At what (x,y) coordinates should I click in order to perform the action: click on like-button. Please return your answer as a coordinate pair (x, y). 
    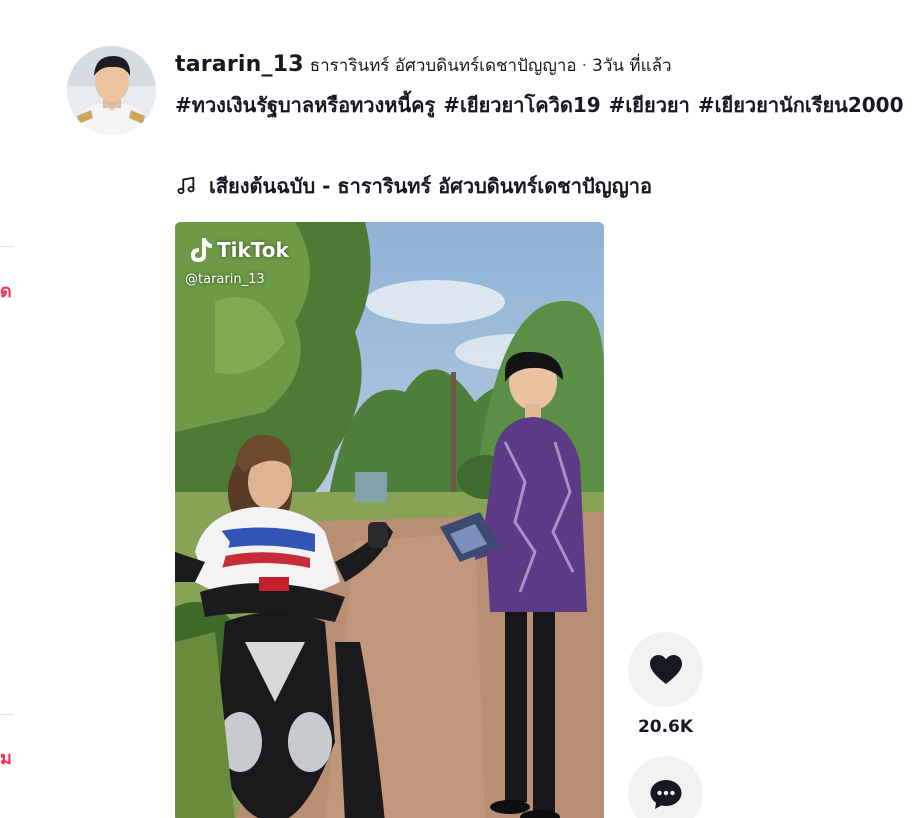
    Looking at the image, I should click on (665, 669).